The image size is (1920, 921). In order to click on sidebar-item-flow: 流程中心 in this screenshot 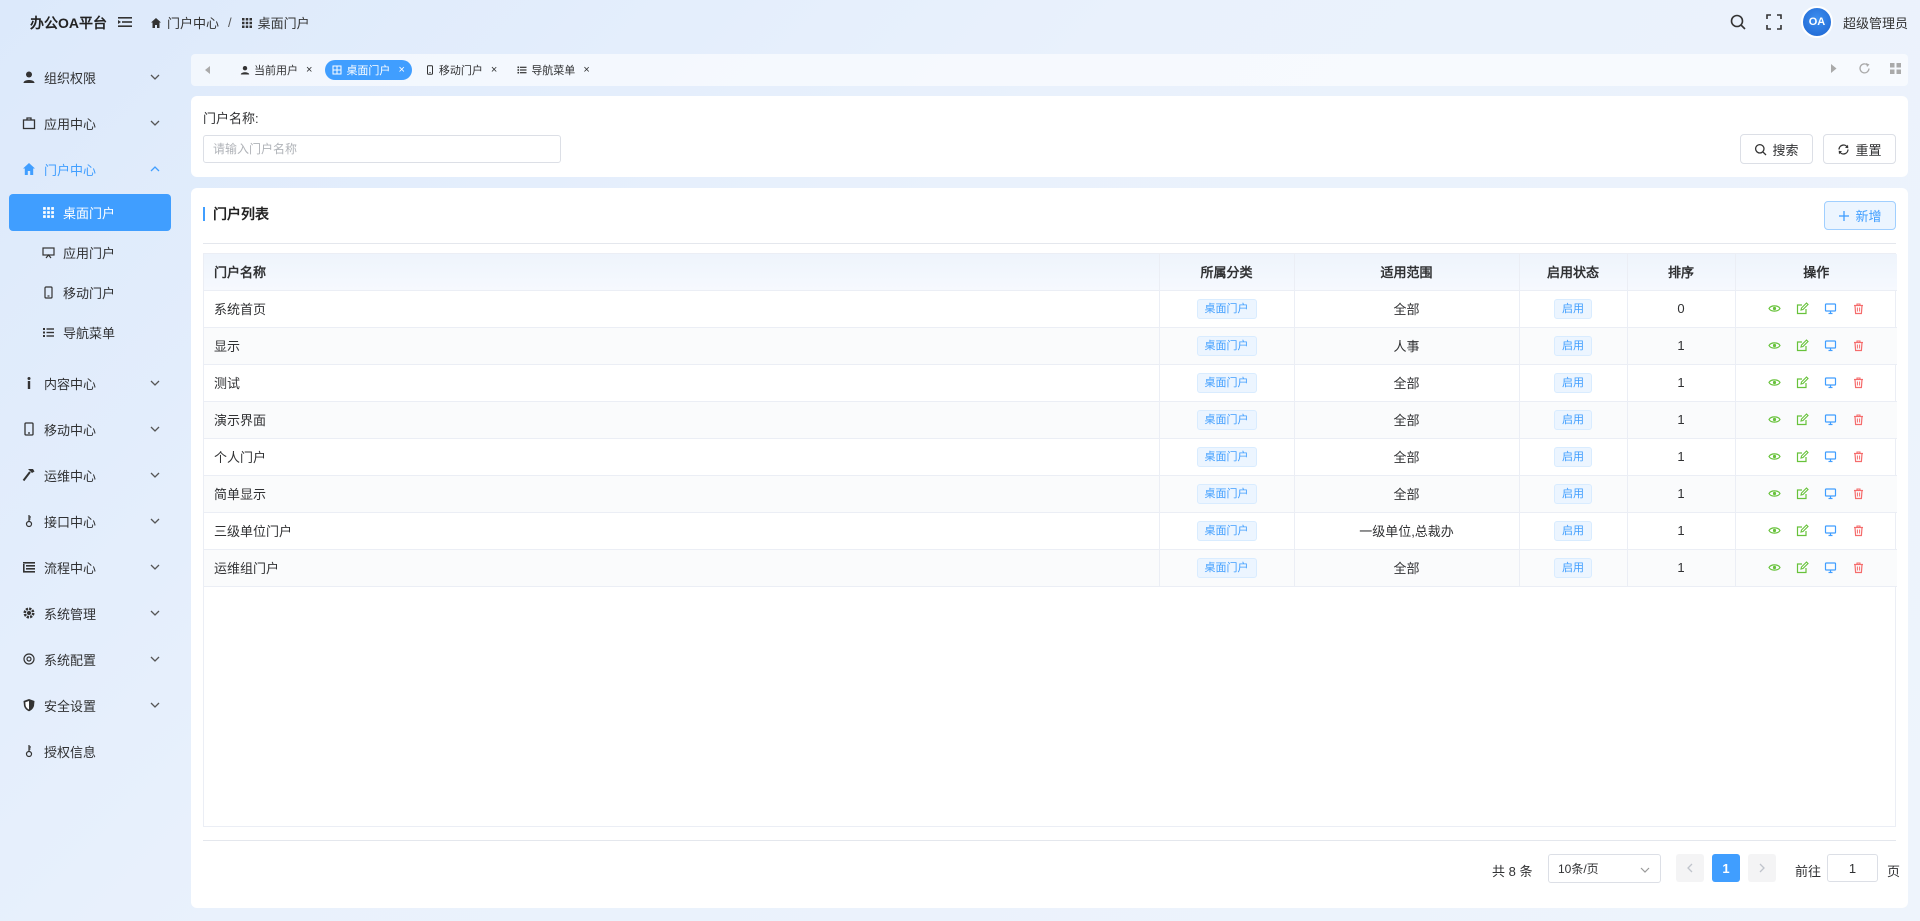, I will do `click(90, 567)`.